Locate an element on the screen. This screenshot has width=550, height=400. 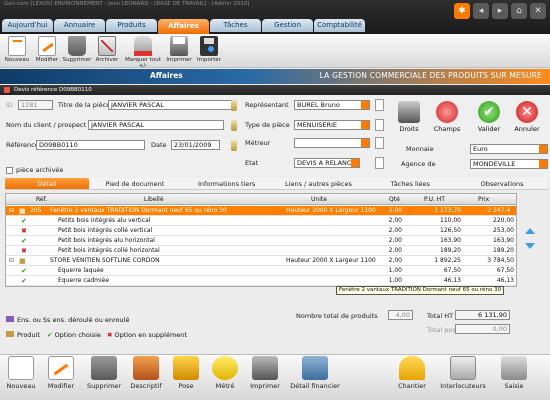
client-field: JANVIER PASCAL is located at coordinates (156, 125).